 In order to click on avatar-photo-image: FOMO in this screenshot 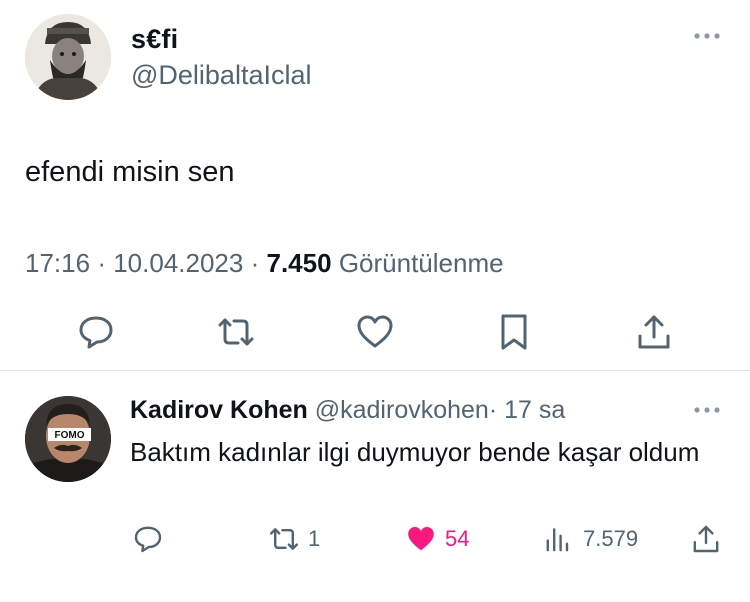, I will do `click(68, 439)`.